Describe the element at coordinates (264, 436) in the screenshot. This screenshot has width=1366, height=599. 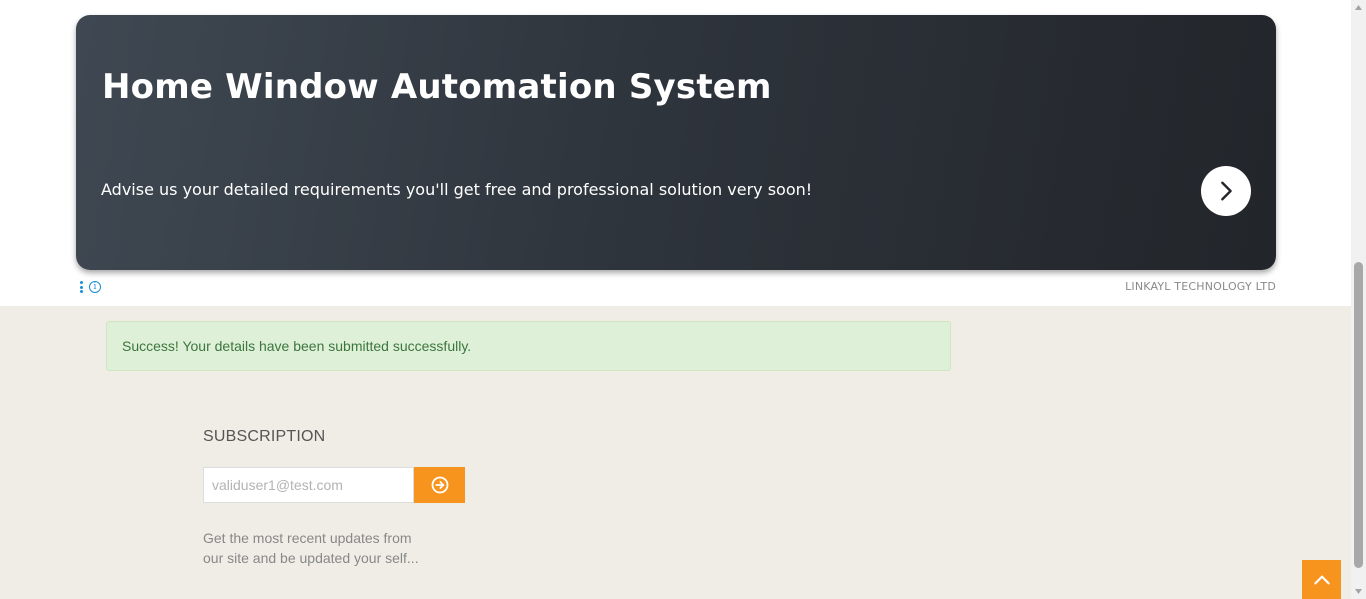
I see `subscription-title: SUBSCRIPTION` at that location.